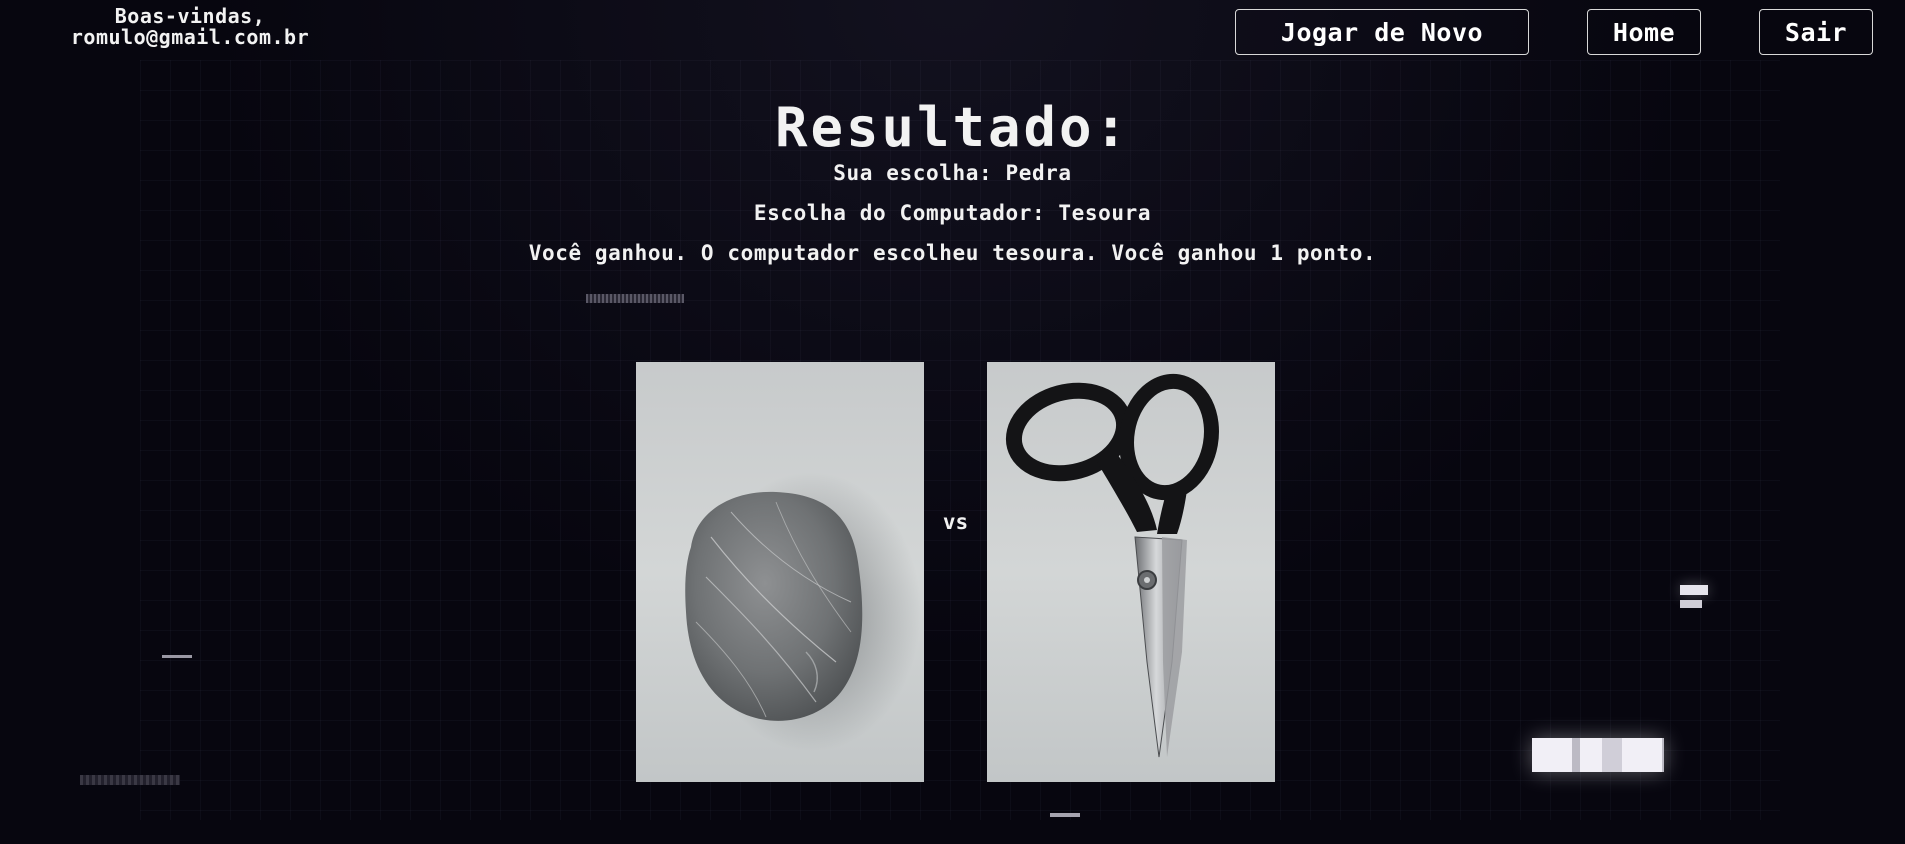 This screenshot has width=1905, height=844. What do you see at coordinates (952, 127) in the screenshot?
I see `result-title: Resultado:` at bounding box center [952, 127].